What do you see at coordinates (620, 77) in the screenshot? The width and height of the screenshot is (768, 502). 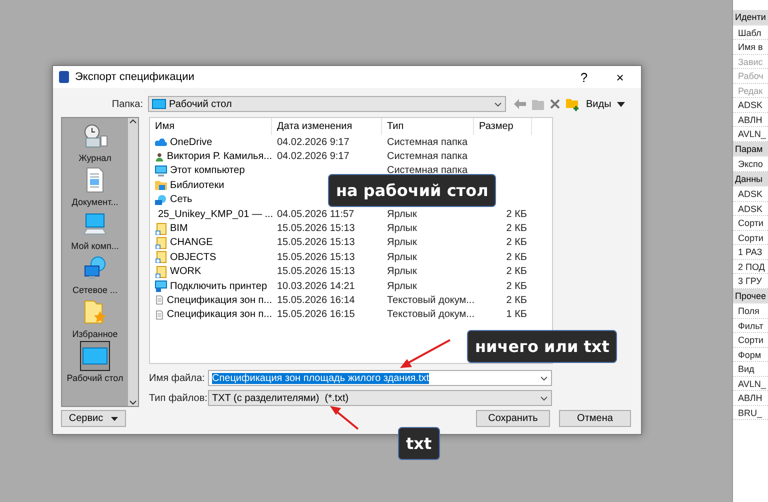 I see `close-button: ×` at bounding box center [620, 77].